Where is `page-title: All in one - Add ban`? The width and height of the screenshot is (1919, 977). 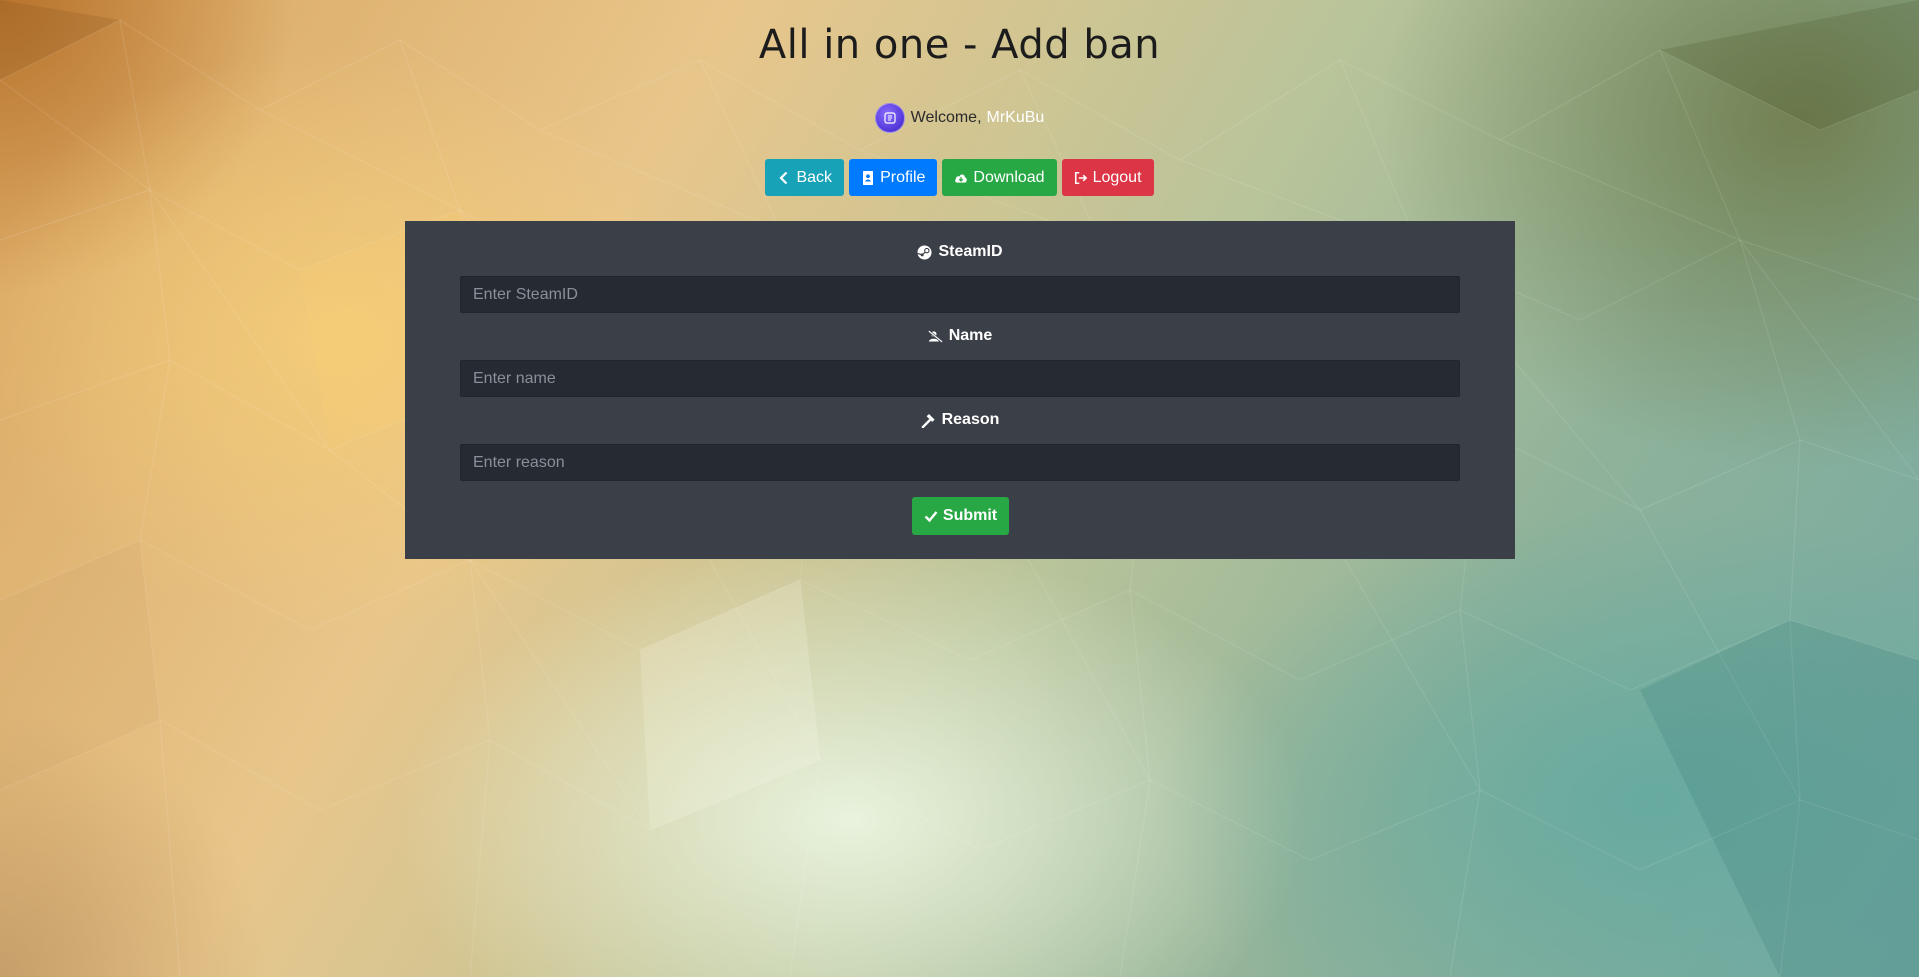
page-title: All in one - Add ban is located at coordinates (959, 45).